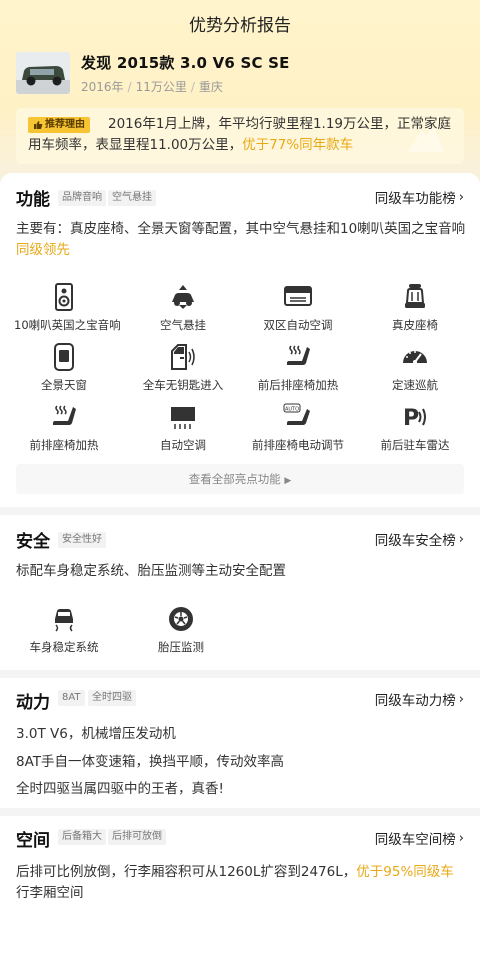  What do you see at coordinates (102, 87) in the screenshot?
I see `car-year: 2016年` at bounding box center [102, 87].